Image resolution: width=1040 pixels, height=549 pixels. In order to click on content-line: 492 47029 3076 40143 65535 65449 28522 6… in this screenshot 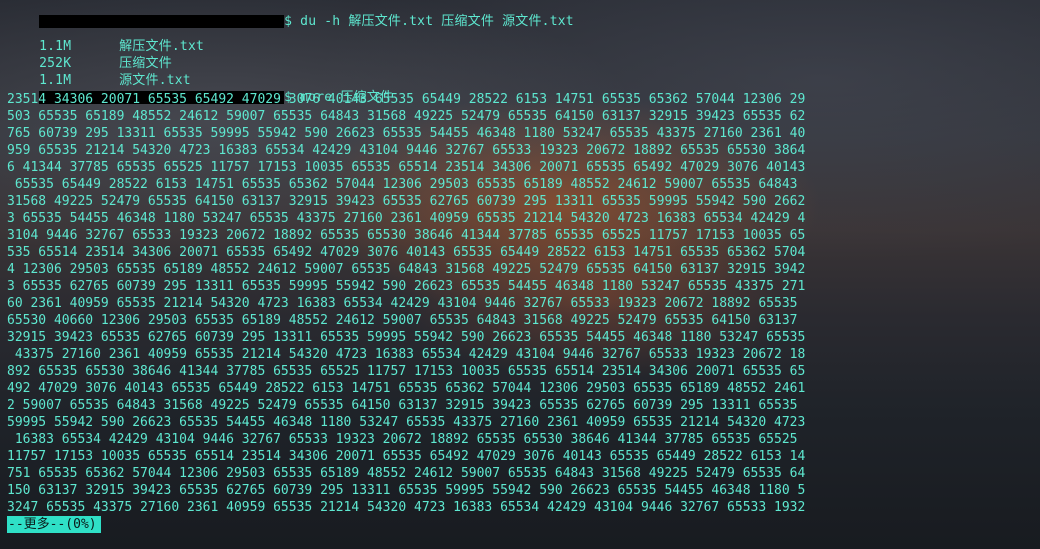, I will do `click(406, 388)`.